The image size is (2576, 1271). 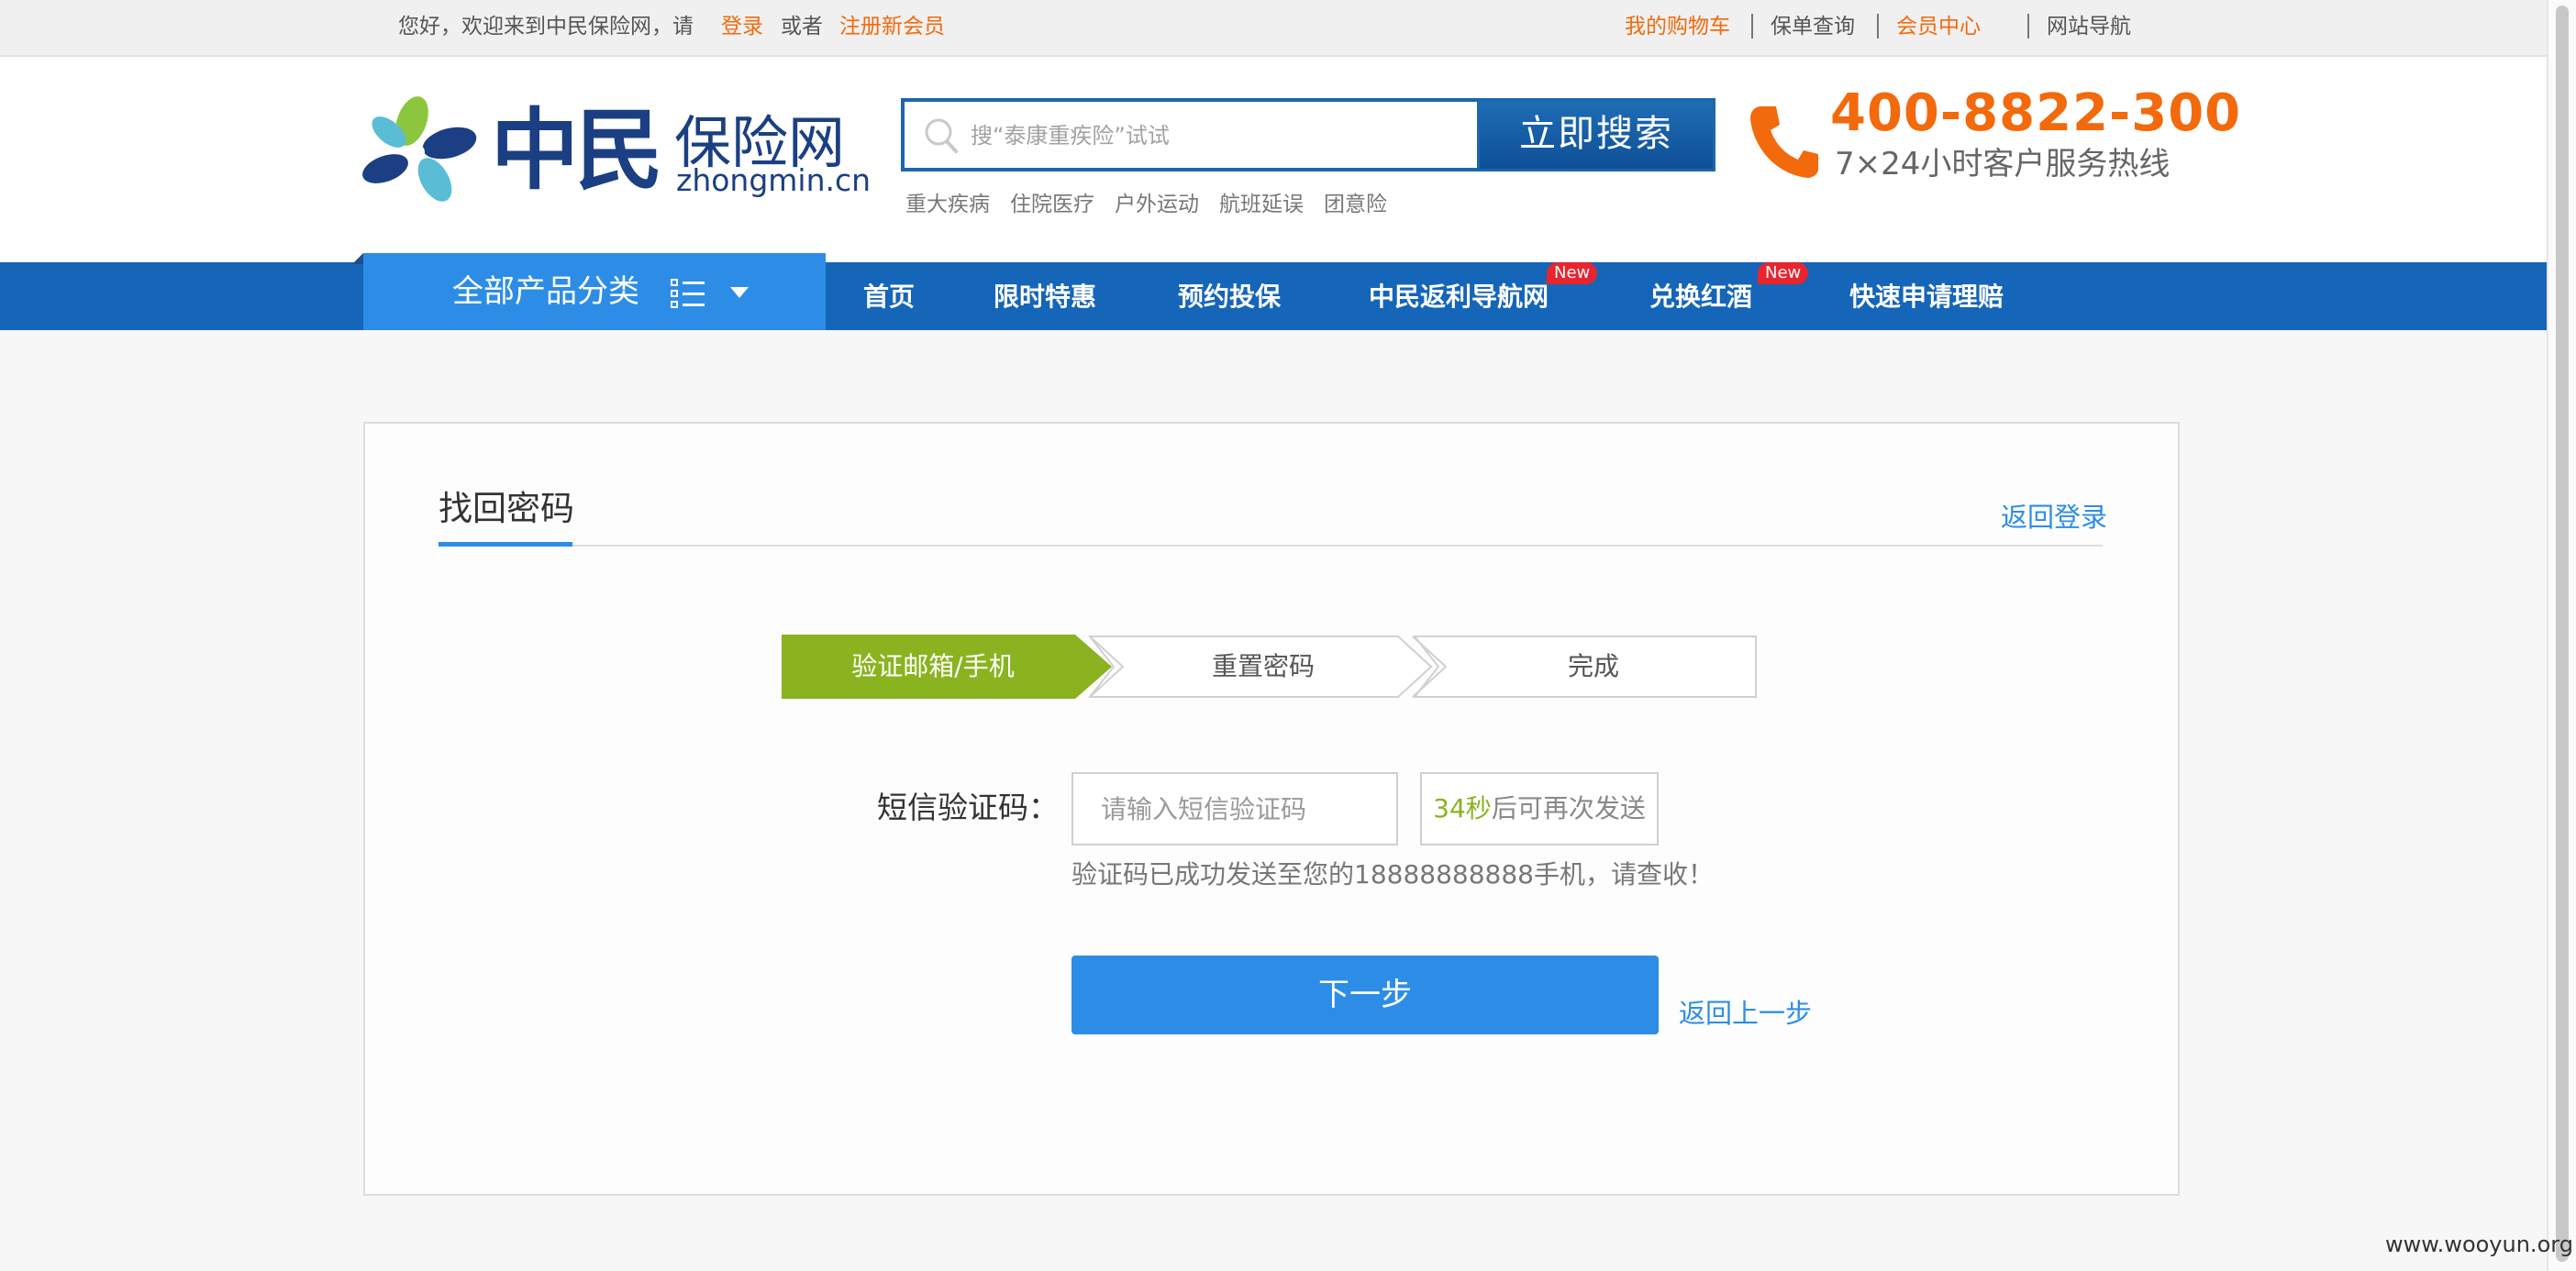 I want to click on back-to-login-link: 返回登录, so click(x=2054, y=518).